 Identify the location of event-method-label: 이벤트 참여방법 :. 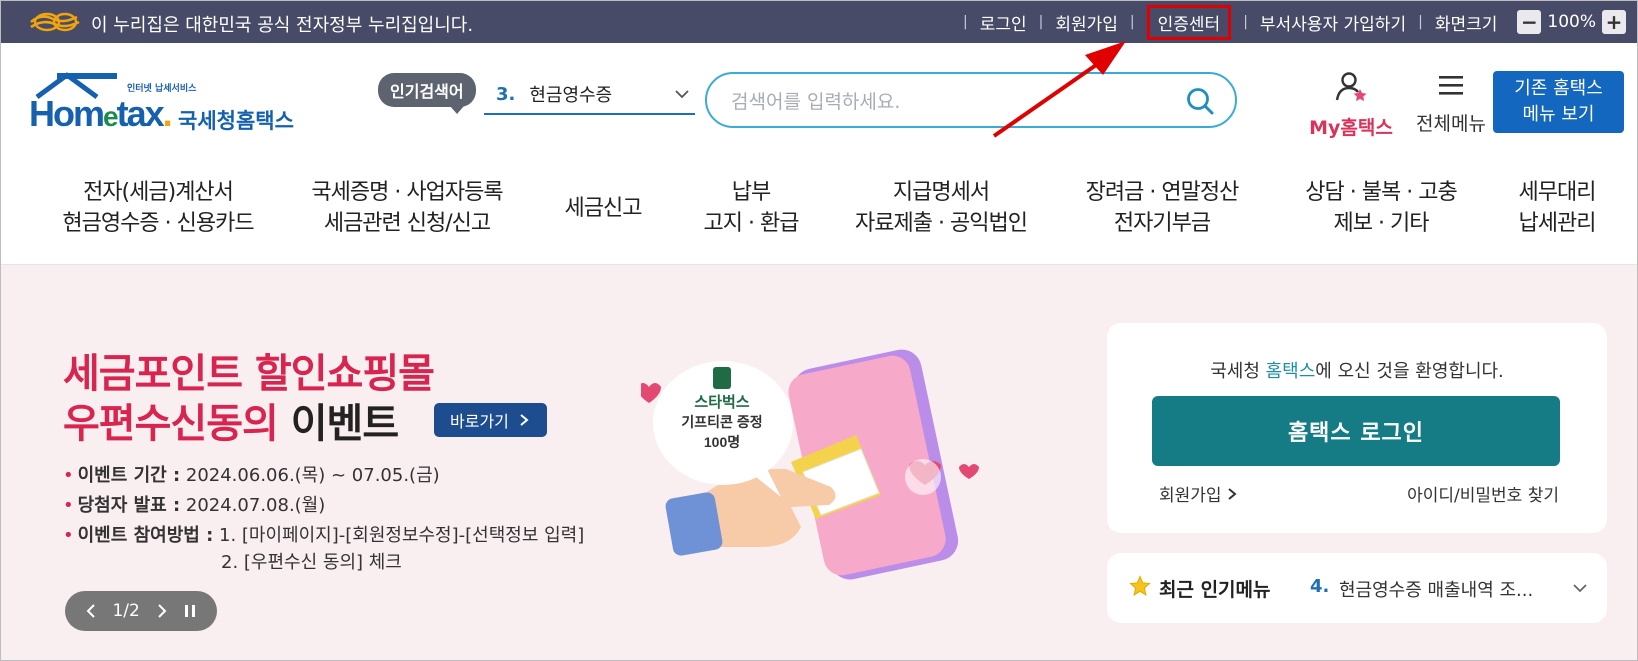
(145, 535).